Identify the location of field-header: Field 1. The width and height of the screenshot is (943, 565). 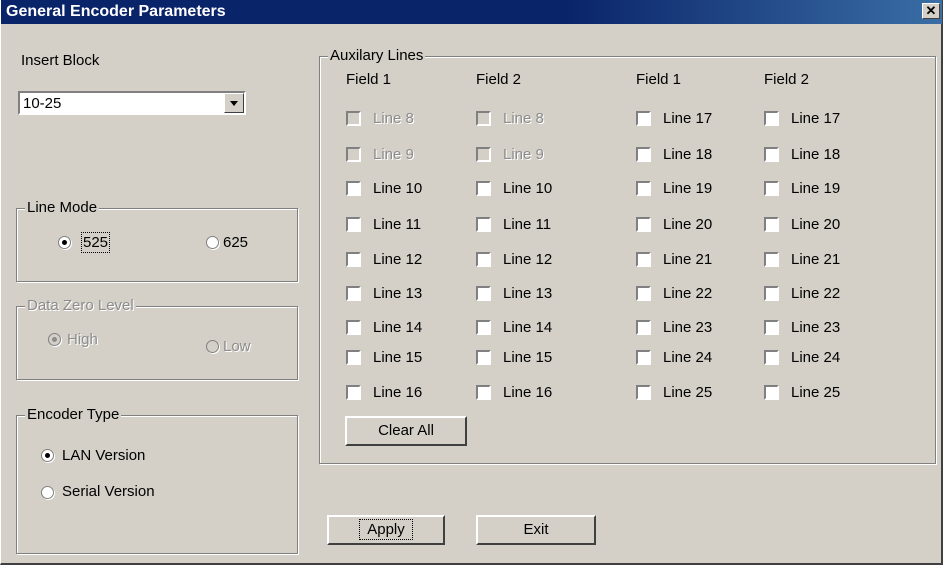
(369, 79).